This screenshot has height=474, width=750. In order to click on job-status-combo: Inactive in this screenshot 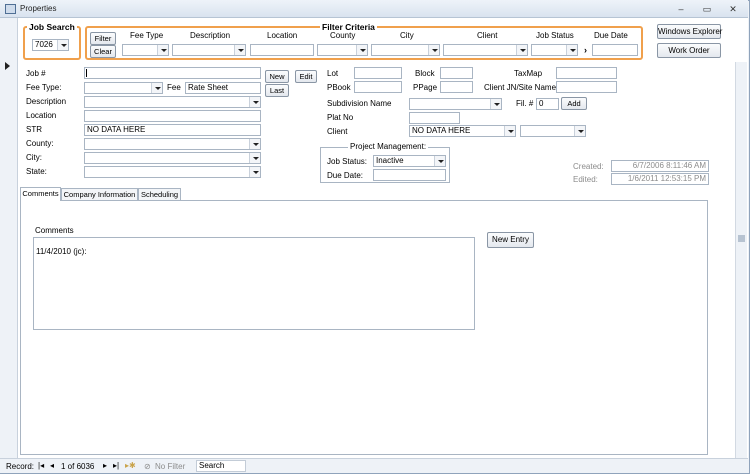, I will do `click(409, 161)`.